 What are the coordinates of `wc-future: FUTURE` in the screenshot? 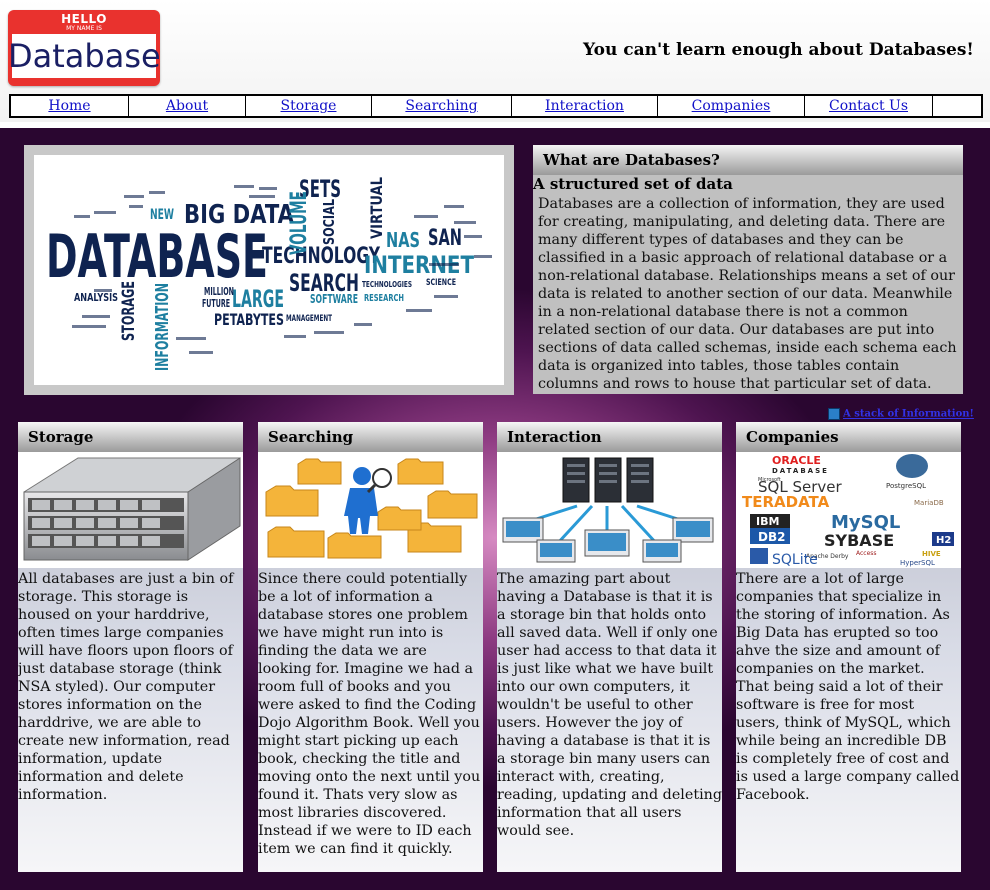 It's located at (216, 303).